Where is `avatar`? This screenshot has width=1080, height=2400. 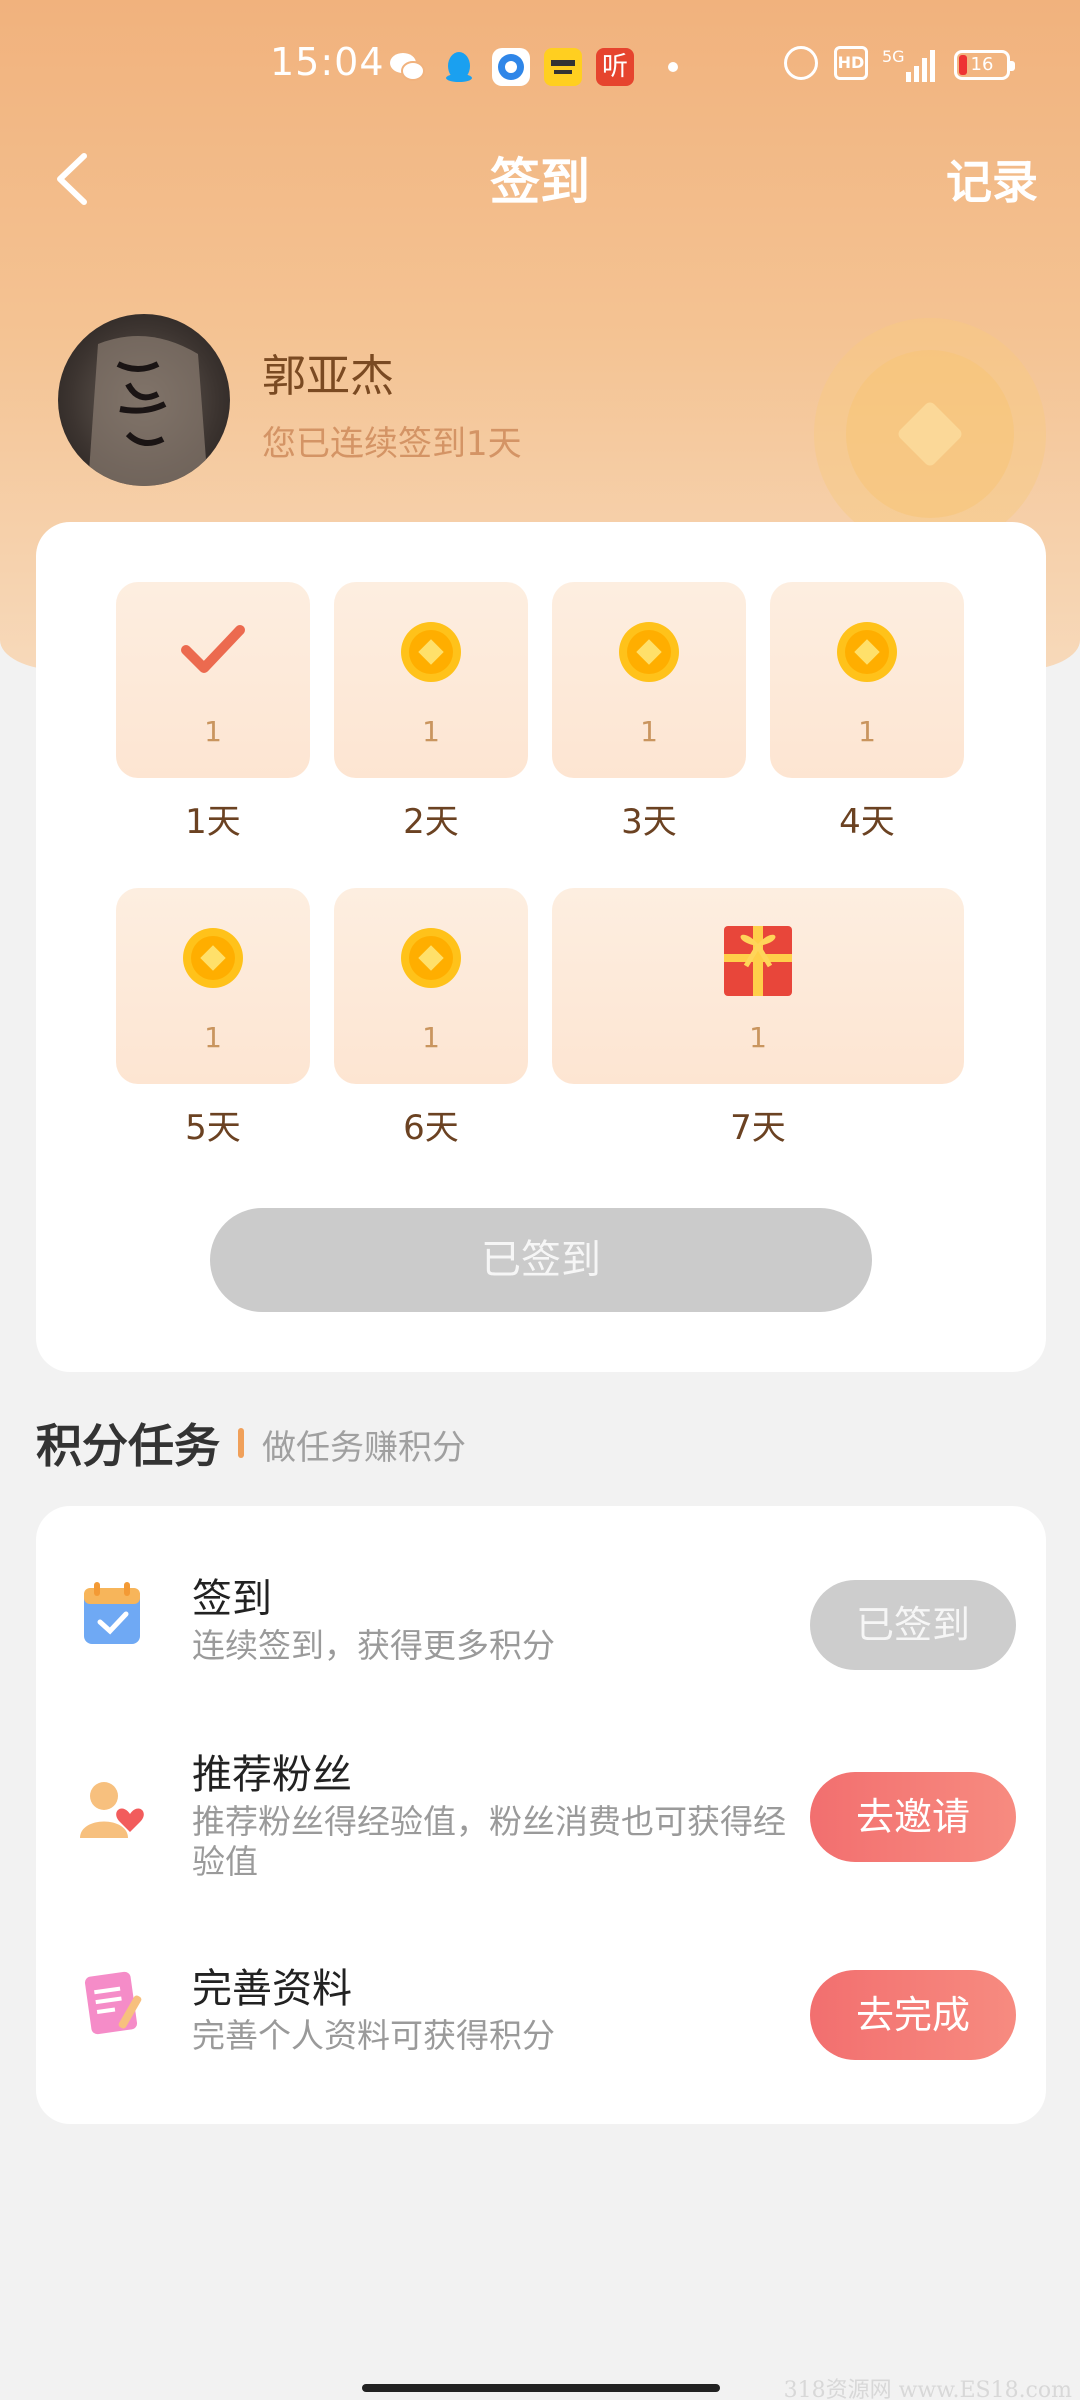 avatar is located at coordinates (144, 400).